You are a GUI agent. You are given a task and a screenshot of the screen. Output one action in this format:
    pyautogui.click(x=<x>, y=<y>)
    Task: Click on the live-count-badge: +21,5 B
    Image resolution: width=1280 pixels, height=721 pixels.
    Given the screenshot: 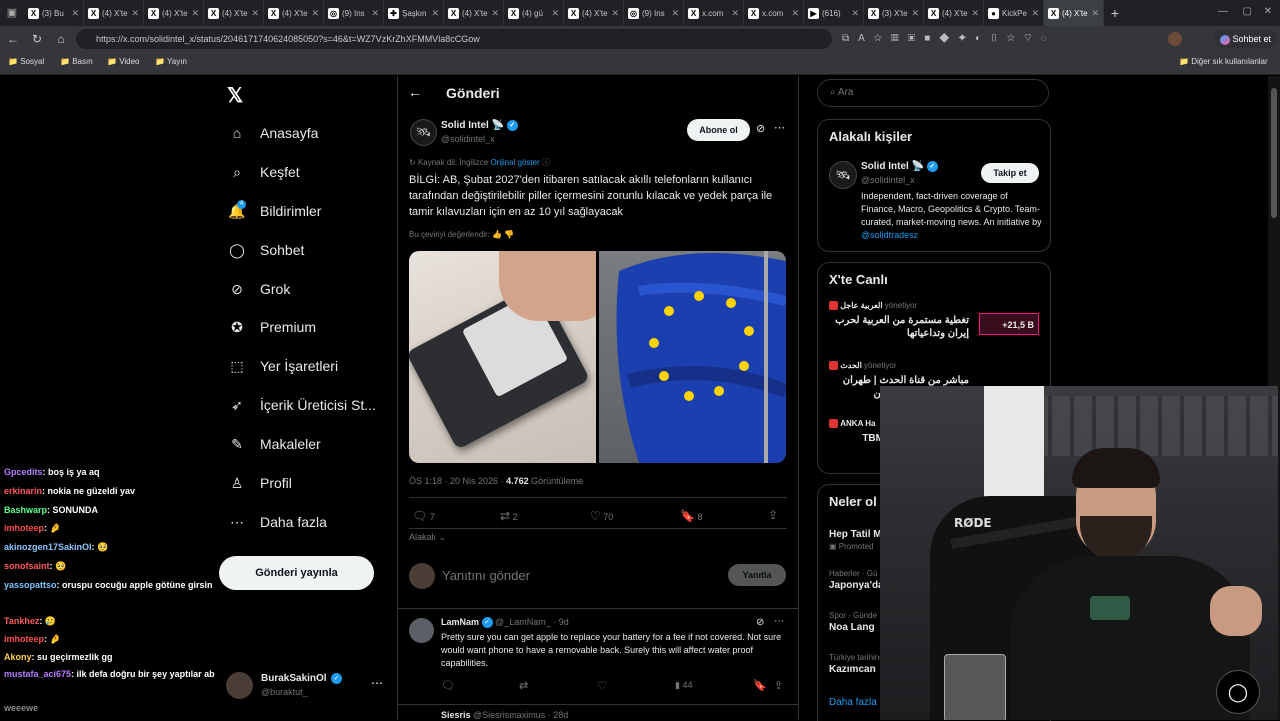 What is the action you would take?
    pyautogui.click(x=1009, y=324)
    